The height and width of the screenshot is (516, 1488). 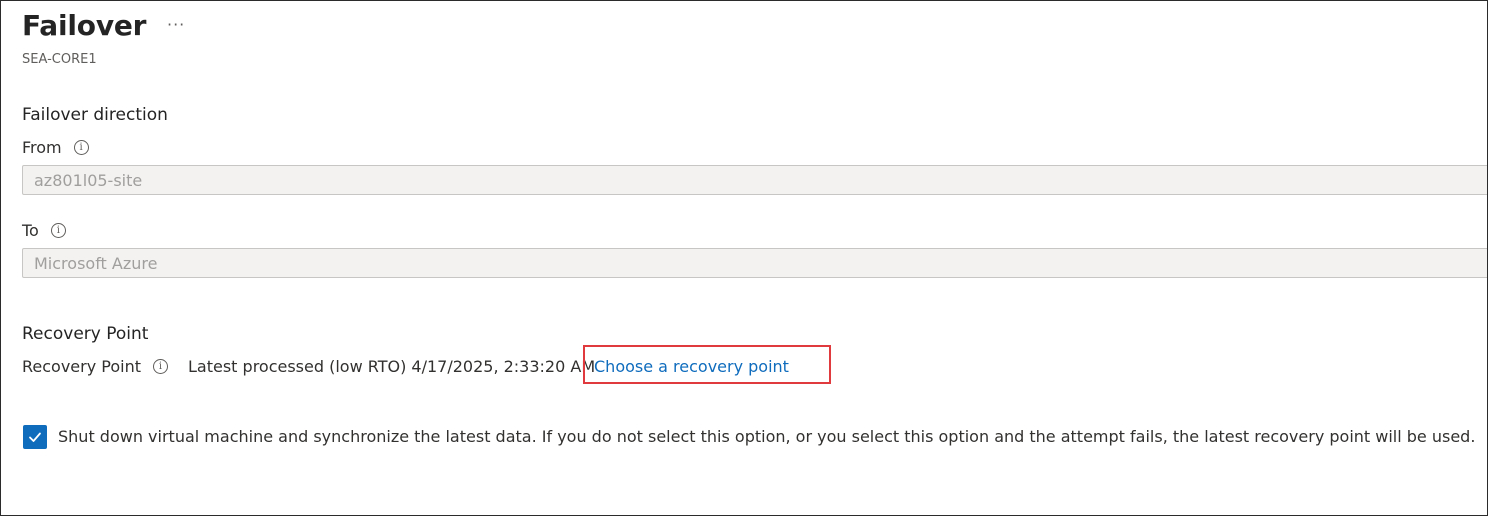 What do you see at coordinates (44, 230) in the screenshot?
I see `to-label-row: To i` at bounding box center [44, 230].